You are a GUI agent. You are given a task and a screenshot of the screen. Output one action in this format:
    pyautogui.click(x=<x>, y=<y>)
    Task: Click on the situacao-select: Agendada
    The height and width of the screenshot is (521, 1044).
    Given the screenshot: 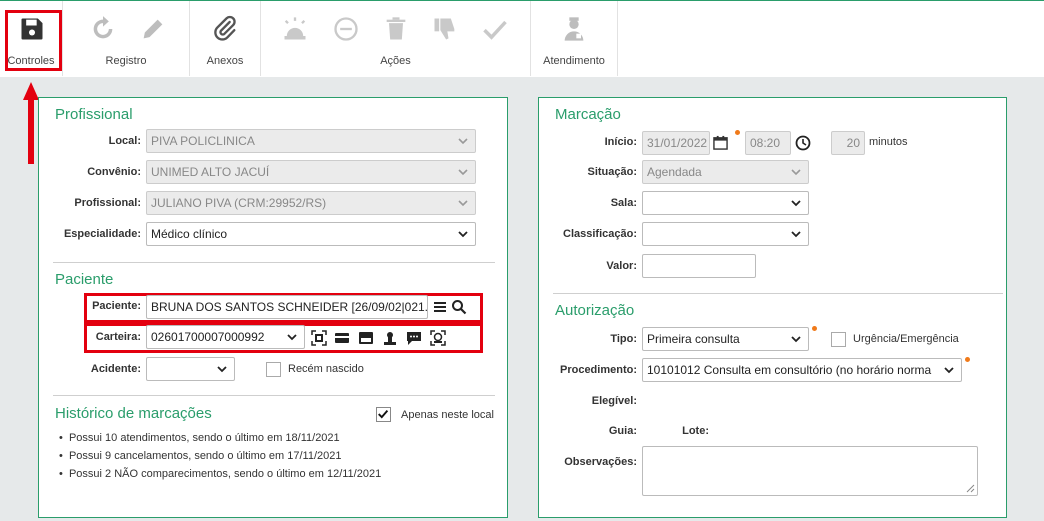 What is the action you would take?
    pyautogui.click(x=725, y=172)
    